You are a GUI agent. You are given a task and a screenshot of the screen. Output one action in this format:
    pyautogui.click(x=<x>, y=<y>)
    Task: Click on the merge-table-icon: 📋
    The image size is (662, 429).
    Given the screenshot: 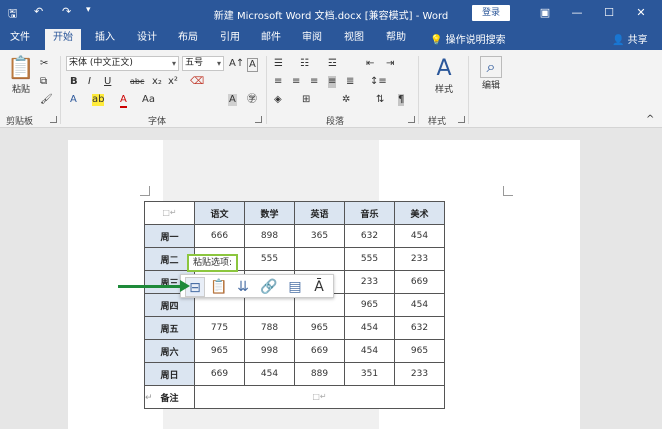 What is the action you would take?
    pyautogui.click(x=219, y=287)
    